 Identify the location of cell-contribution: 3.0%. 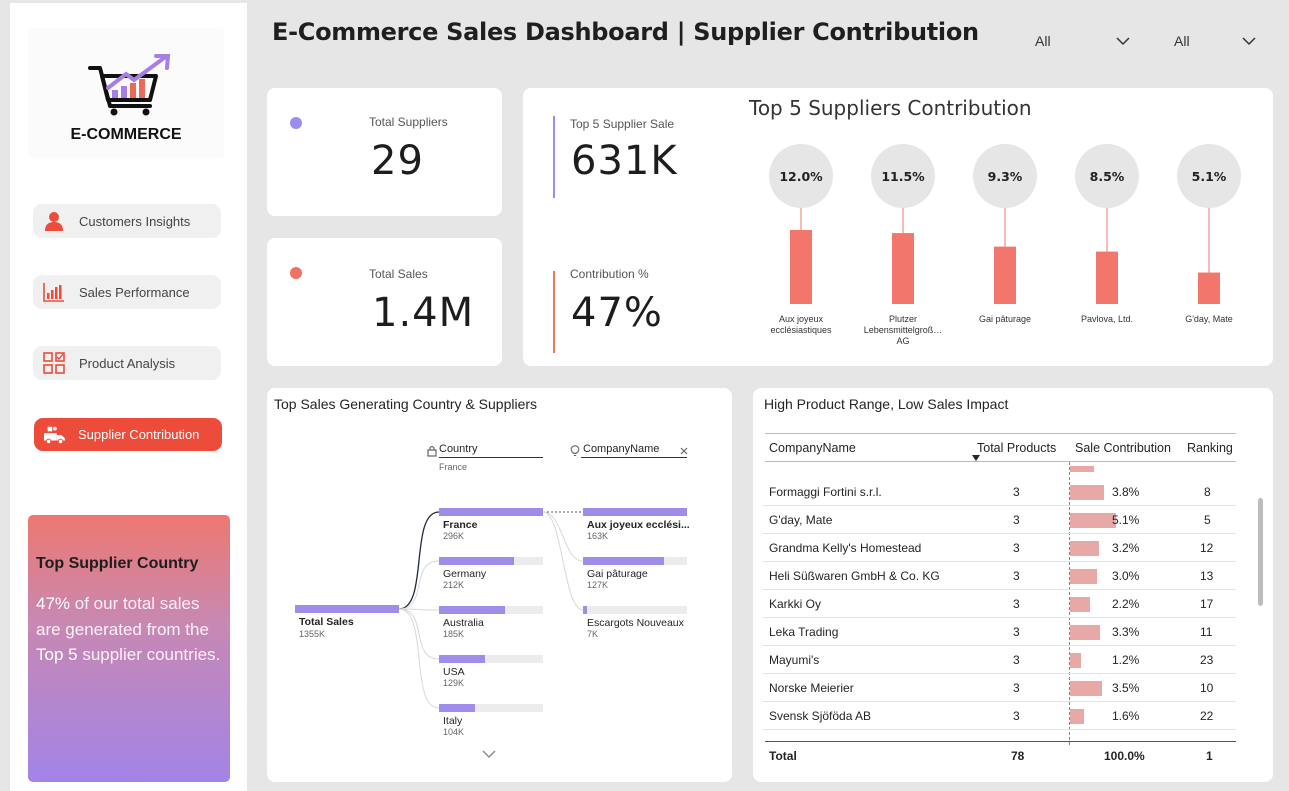
(1126, 576).